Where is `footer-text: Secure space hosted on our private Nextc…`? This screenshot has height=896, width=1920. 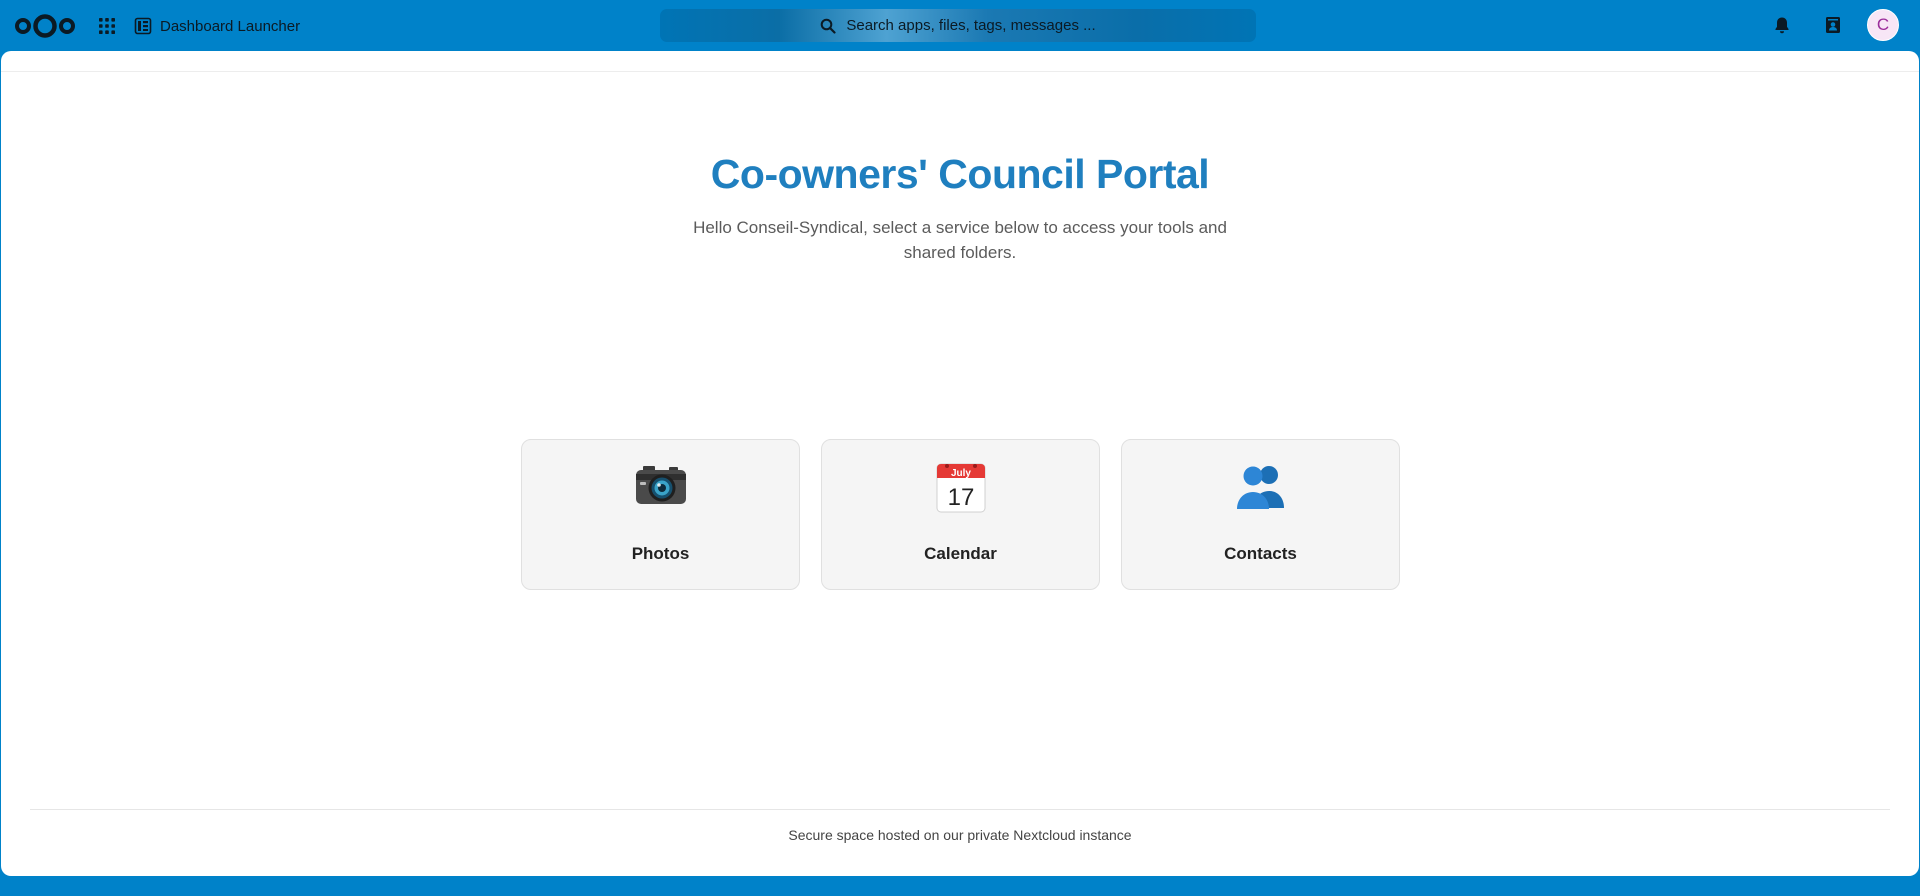
footer-text: Secure space hosted on our private Nextc… is located at coordinates (960, 835).